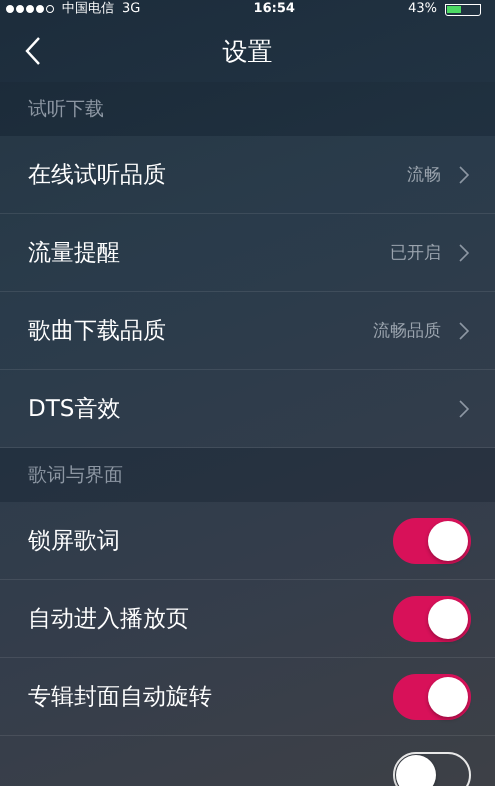 The image size is (495, 786). I want to click on carrier-name: 中国电信, so click(88, 9).